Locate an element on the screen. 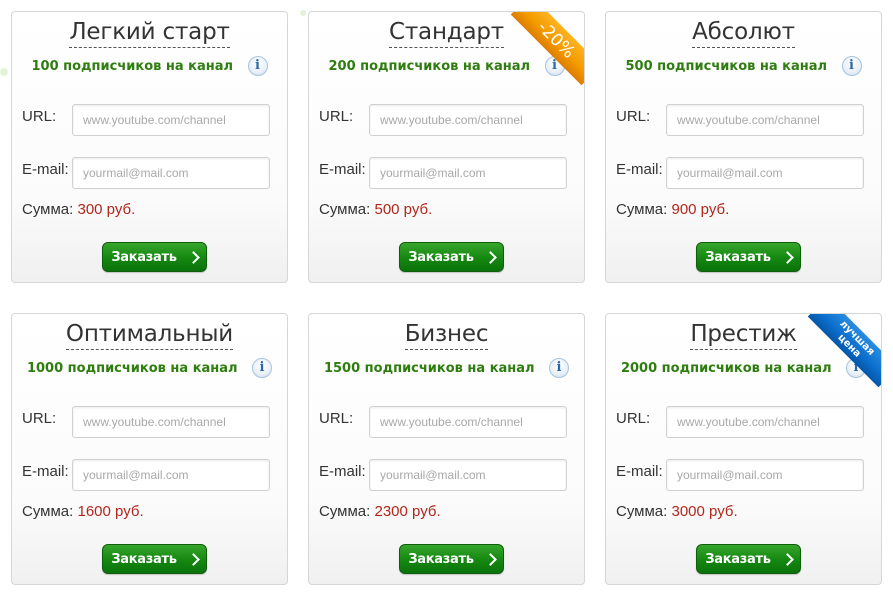 This screenshot has width=893, height=597. sum-row: Сумма: 300 руб. is located at coordinates (78, 209).